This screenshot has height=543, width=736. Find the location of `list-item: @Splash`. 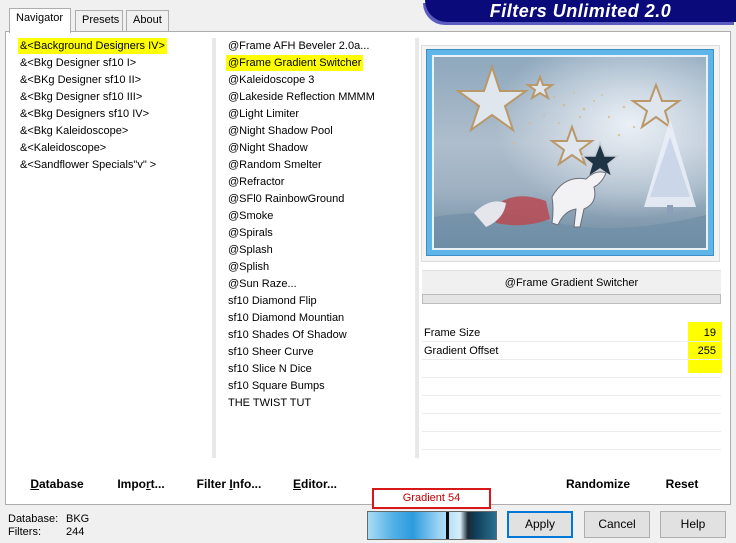

list-item: @Splash is located at coordinates (250, 250).